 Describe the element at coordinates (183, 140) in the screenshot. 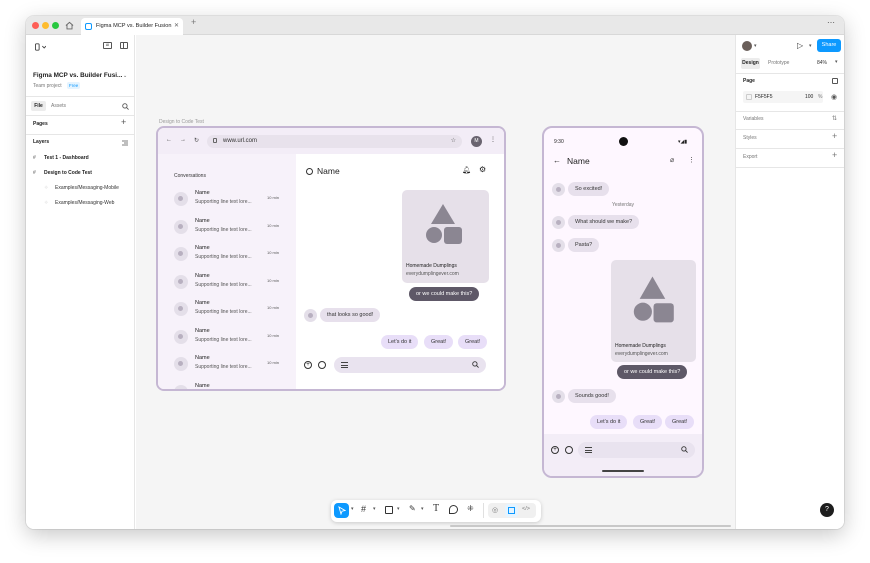

I see `forward-icon: →` at that location.